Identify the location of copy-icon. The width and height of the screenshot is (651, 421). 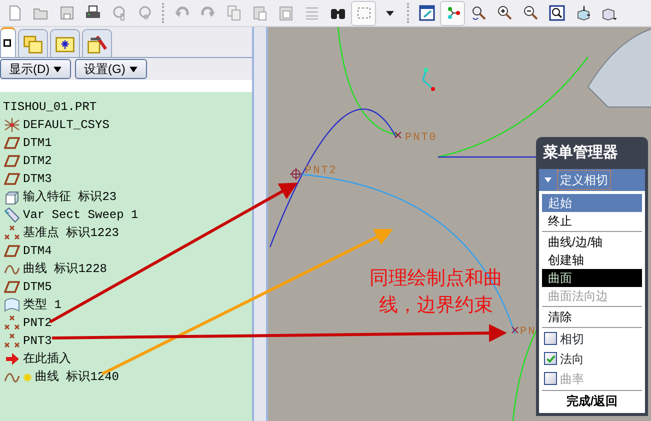
(234, 13).